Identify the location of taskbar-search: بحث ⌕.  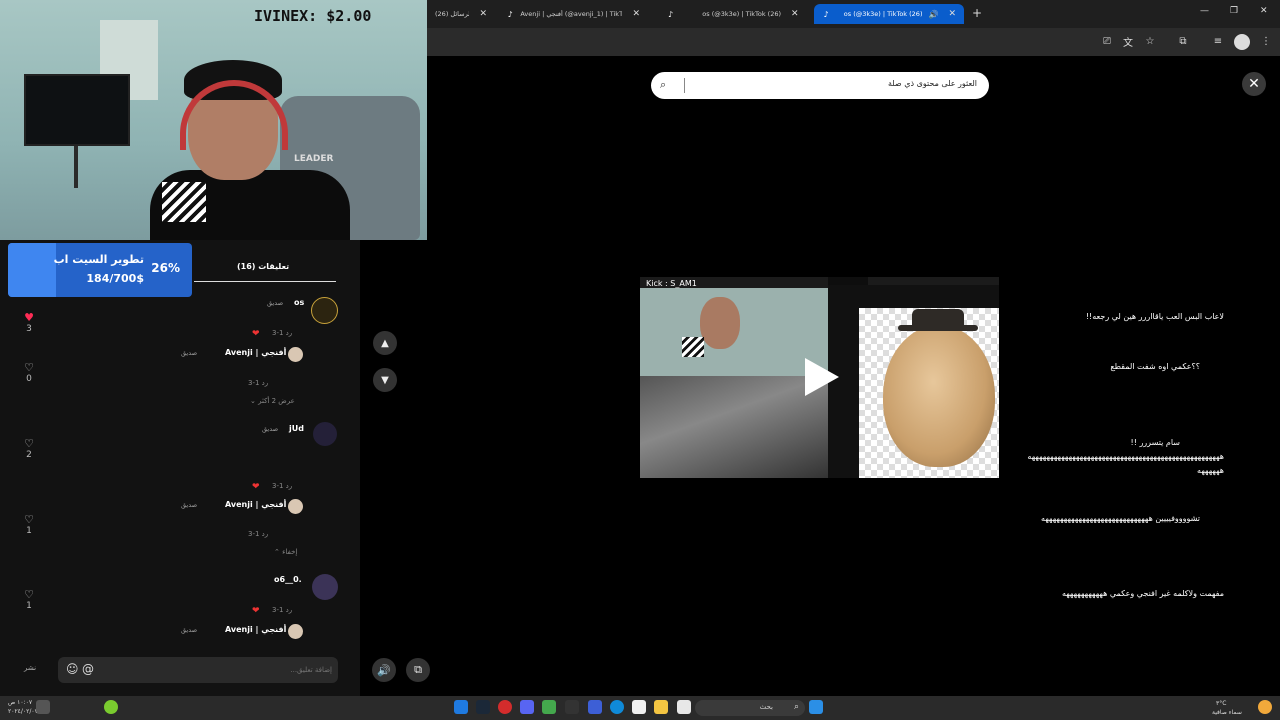
(750, 708).